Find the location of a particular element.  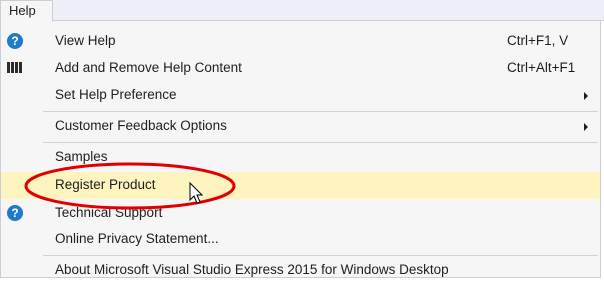

menu-item-register-product: Register Product is located at coordinates (300, 185).